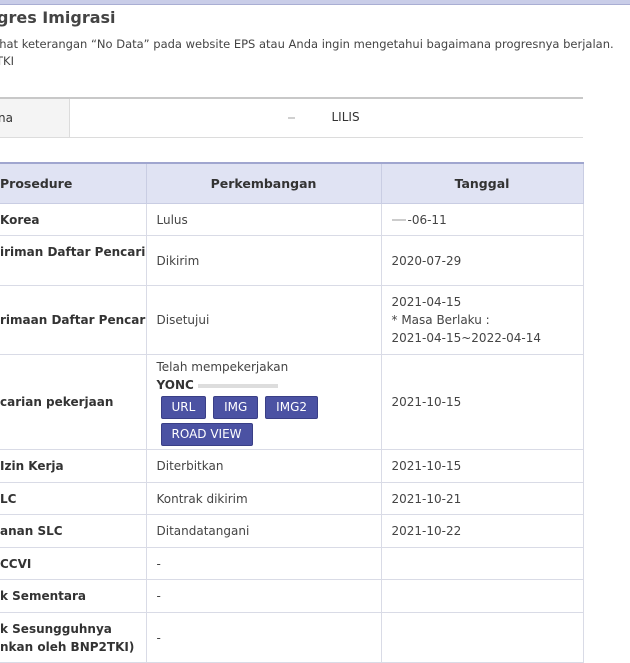 Image resolution: width=630 pixels, height=663 pixels. I want to click on date-cell: 2021-10-21, so click(482, 498).